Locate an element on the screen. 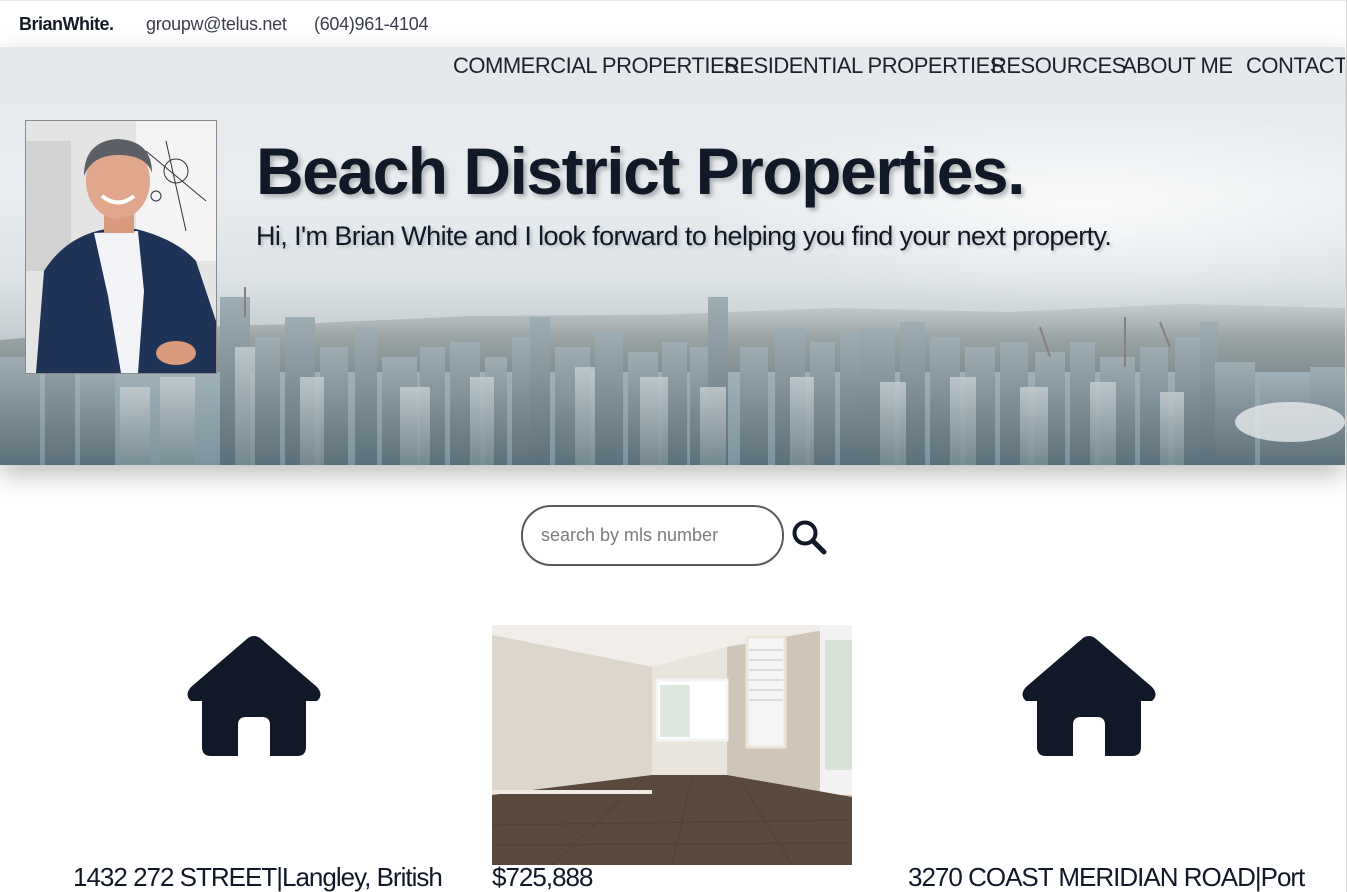 Image resolution: width=1347 pixels, height=892 pixels. listing-address: 3270 COAST MERIDIAN ROAD|Port is located at coordinates (1106, 877).